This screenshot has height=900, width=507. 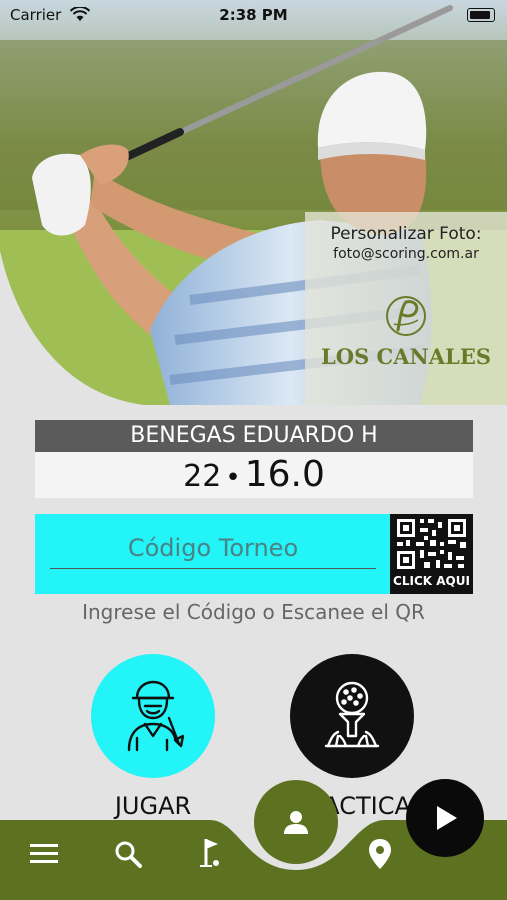 I want to click on status-time: 2:38 PM, so click(x=253, y=15).